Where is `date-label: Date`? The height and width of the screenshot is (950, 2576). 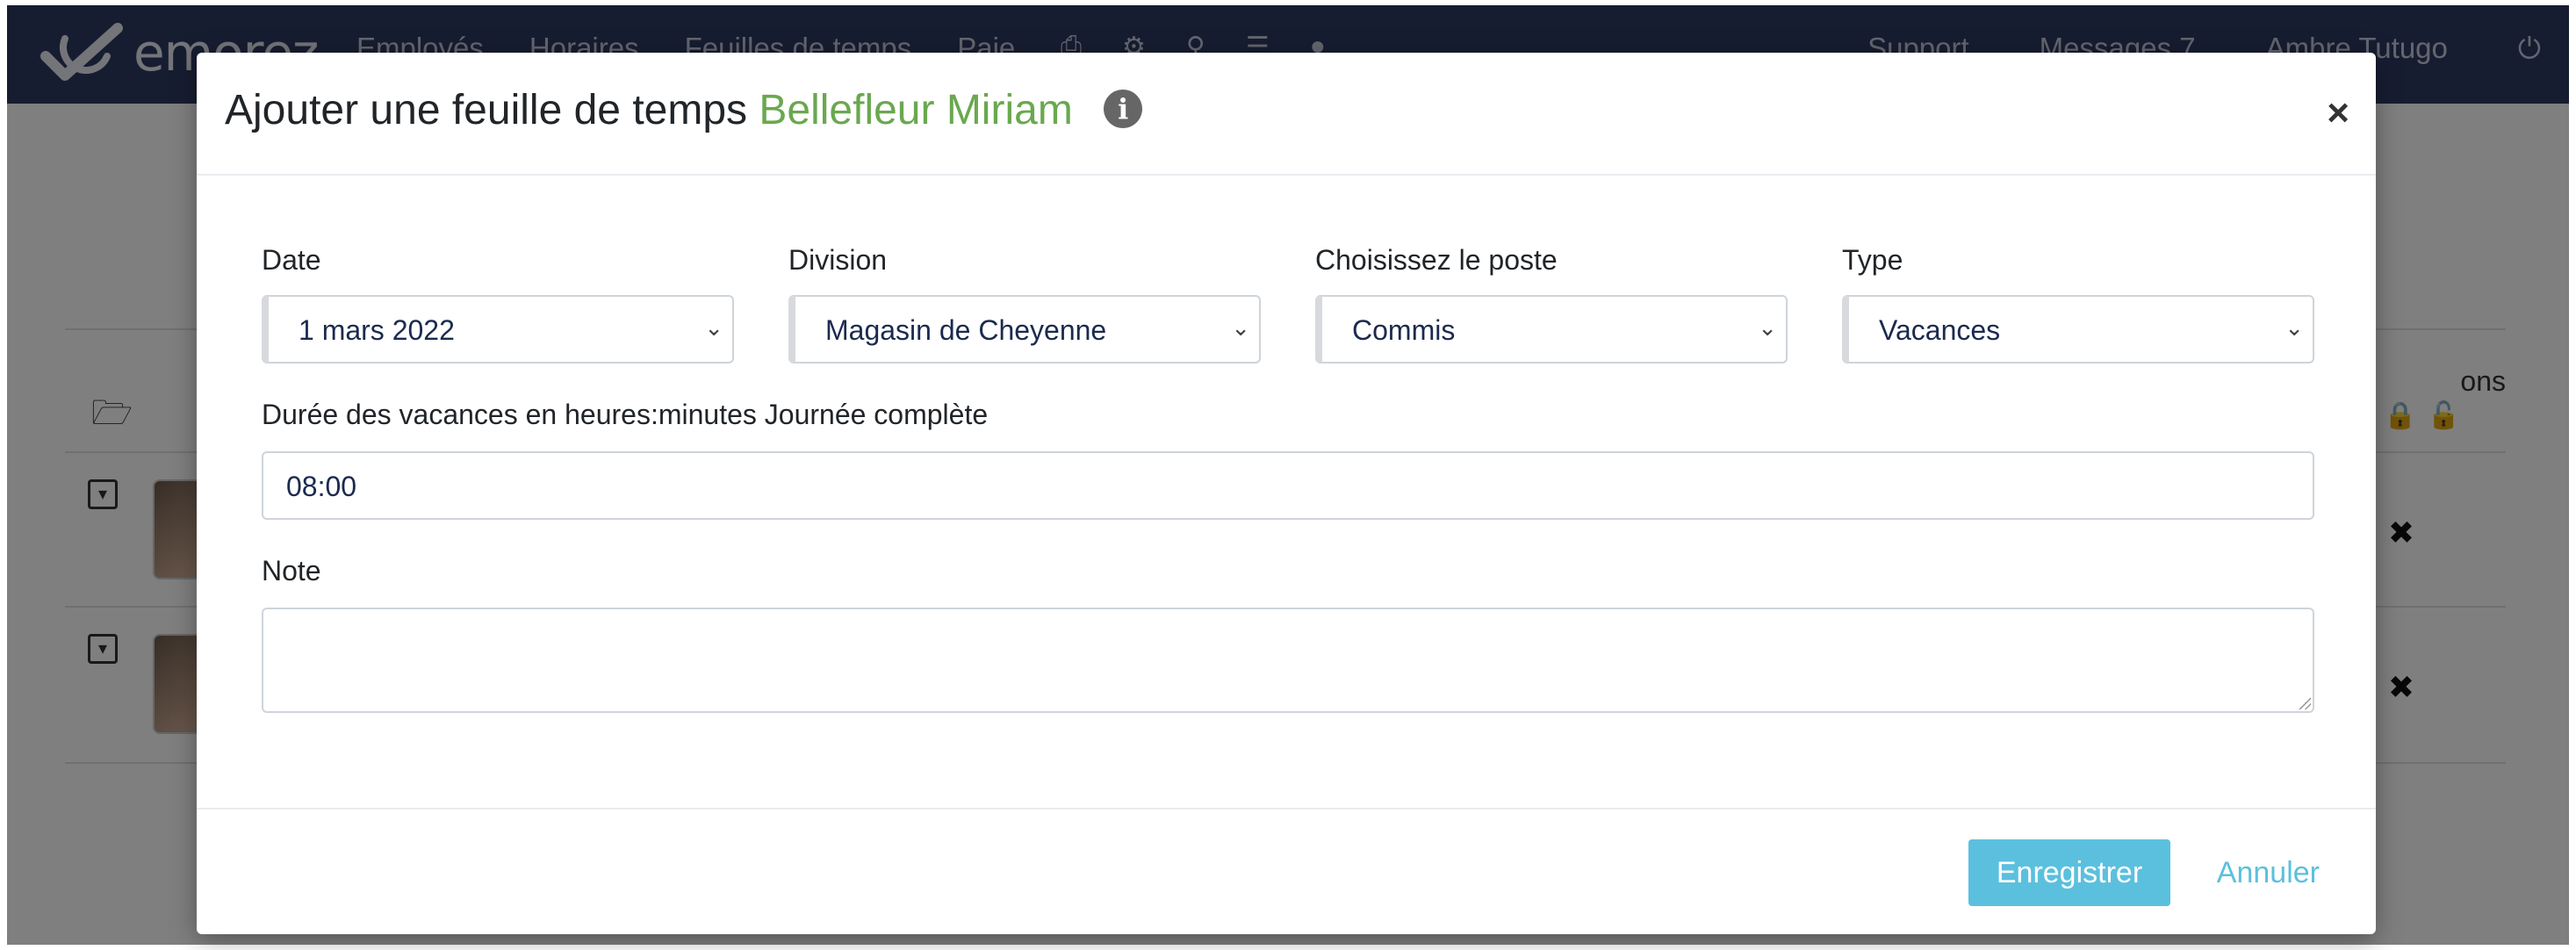 date-label: Date is located at coordinates (291, 260).